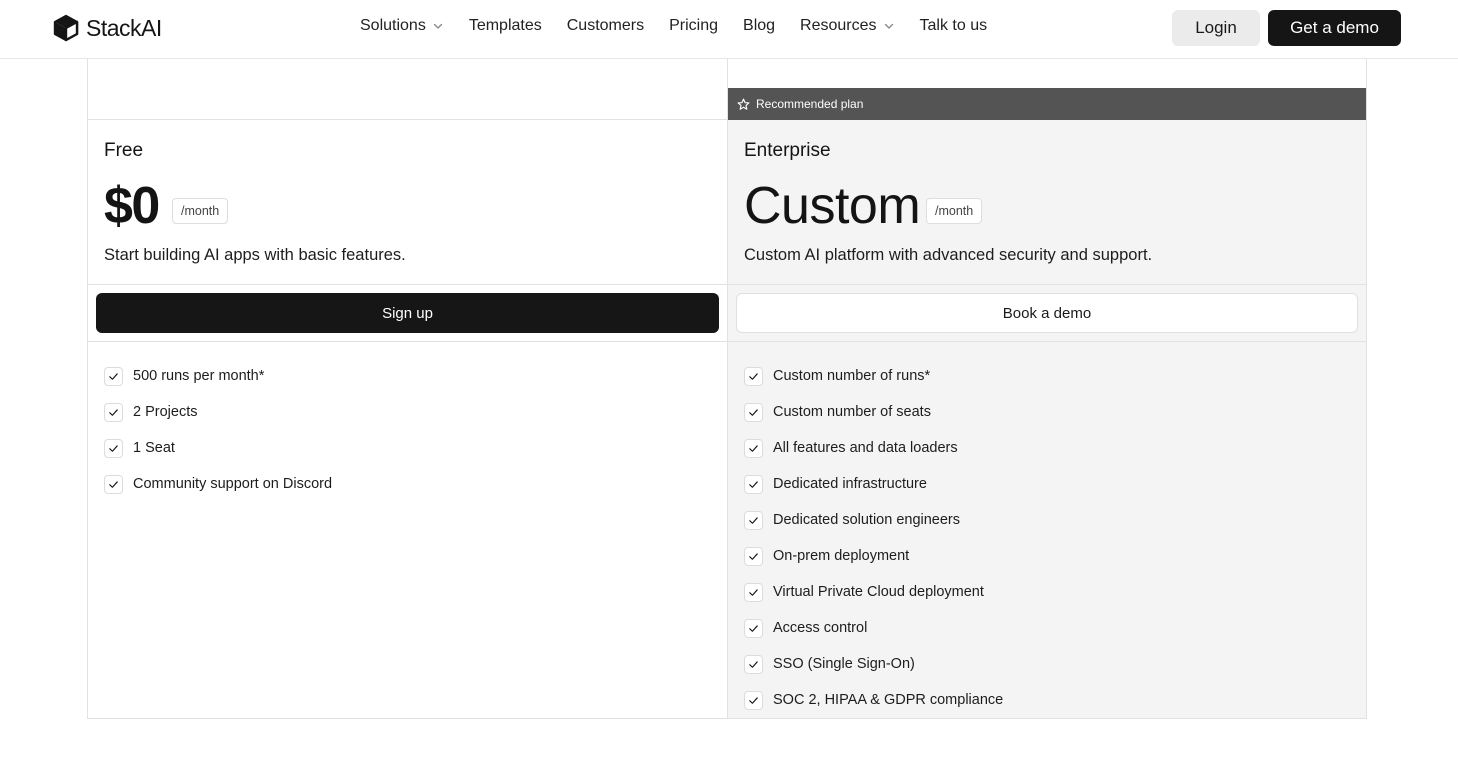  I want to click on nav-blog: Blog, so click(759, 26).